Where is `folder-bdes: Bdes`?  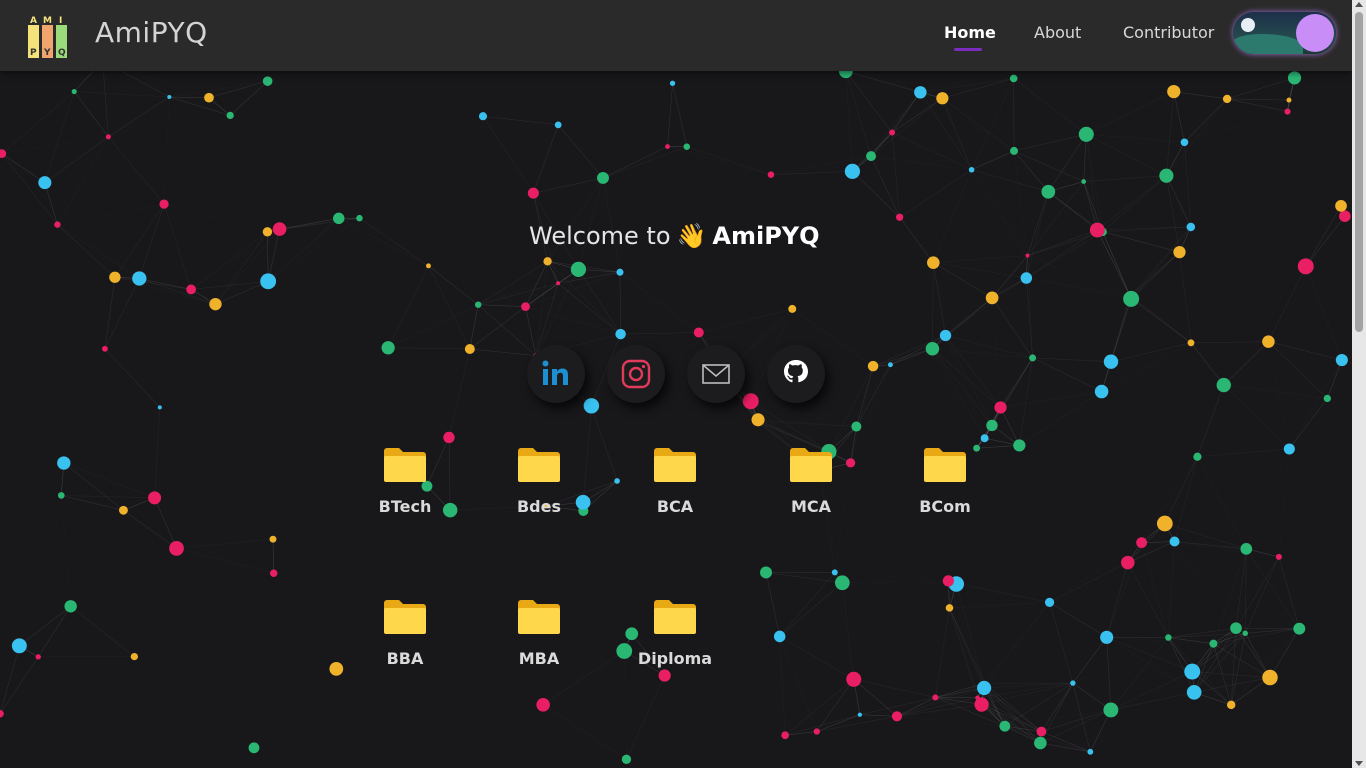
folder-bdes: Bdes is located at coordinates (539, 481).